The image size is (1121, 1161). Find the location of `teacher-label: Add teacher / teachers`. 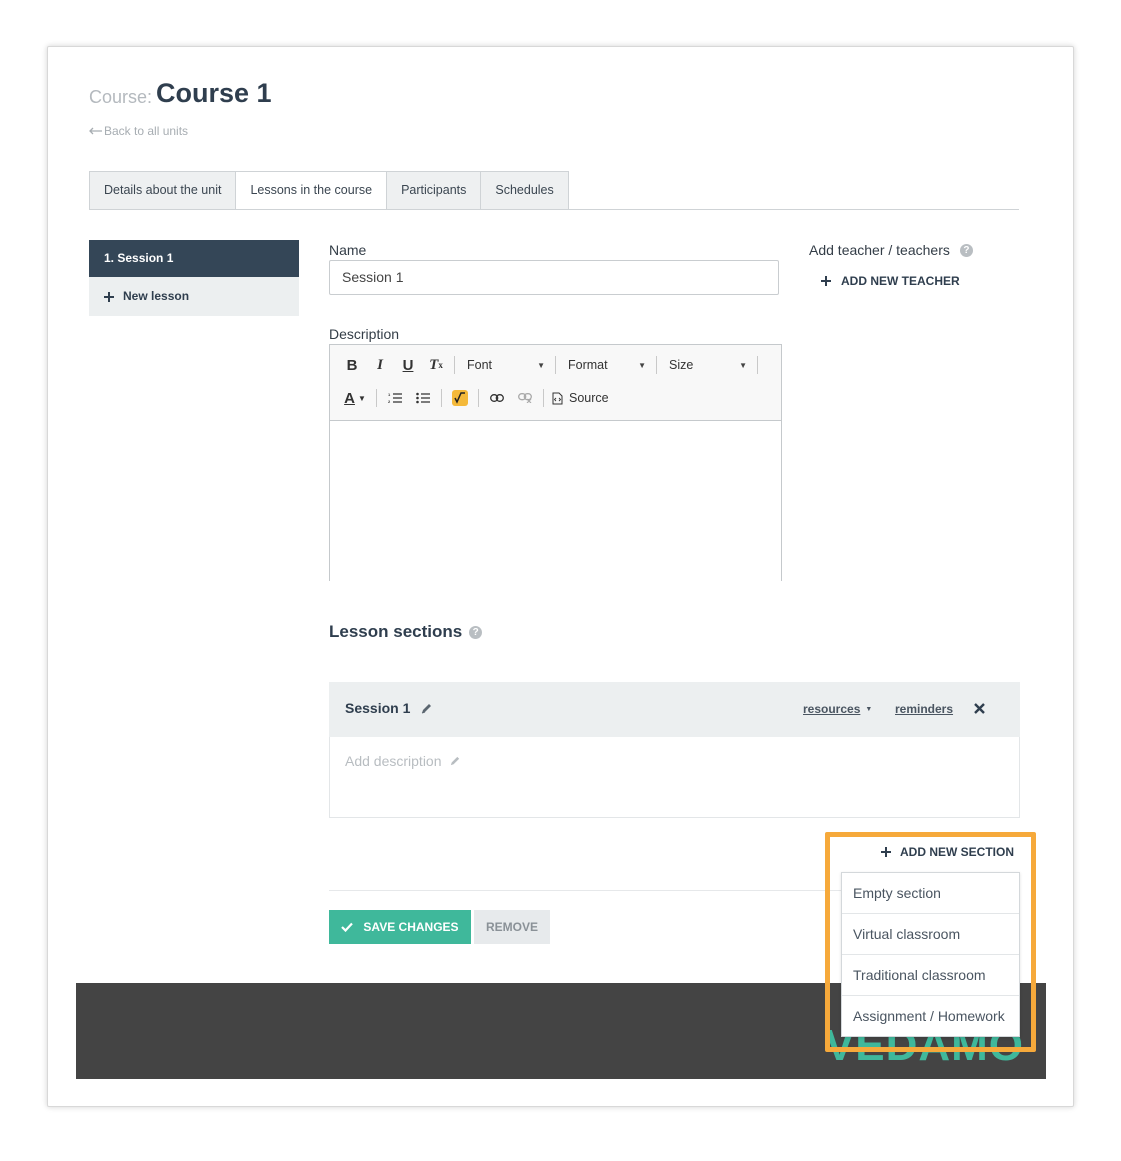

teacher-label: Add teacher / teachers is located at coordinates (879, 250).